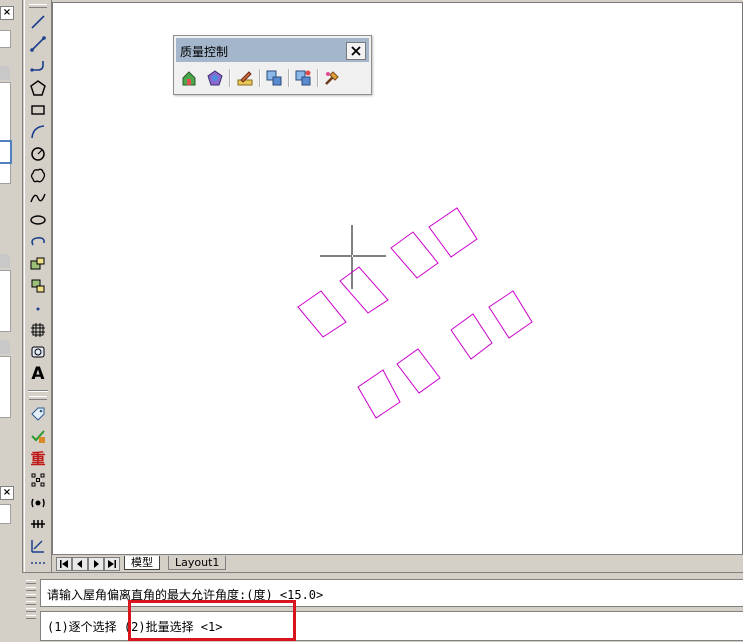 This screenshot has width=743, height=642. What do you see at coordinates (142, 563) in the screenshot?
I see `tab-model: 模型` at bounding box center [142, 563].